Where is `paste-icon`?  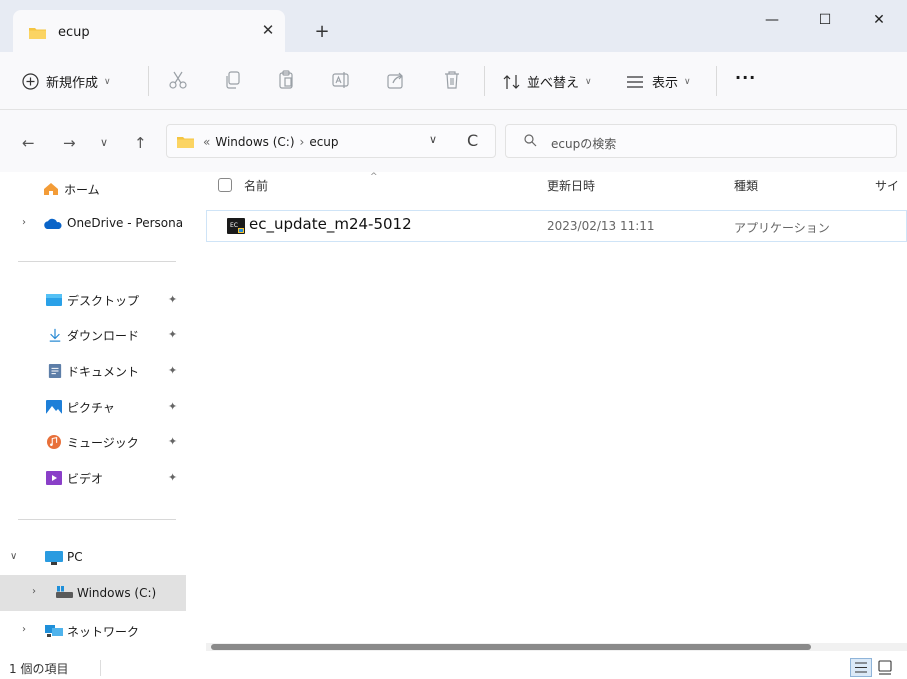
paste-icon is located at coordinates (286, 80).